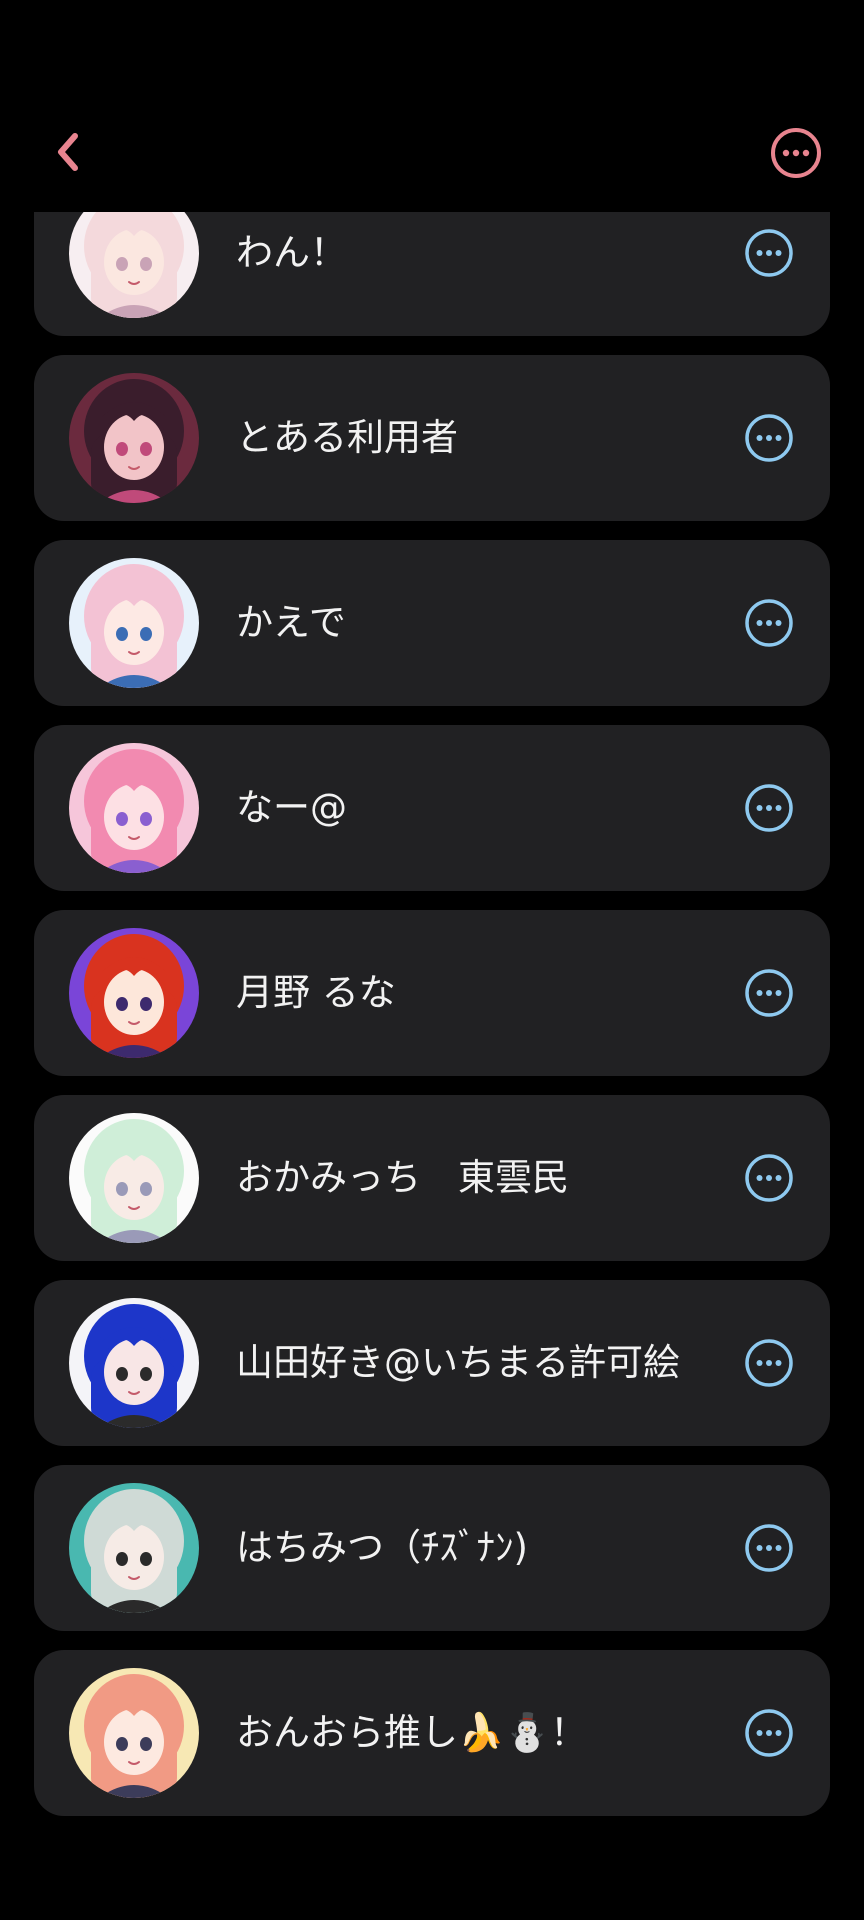  What do you see at coordinates (432, 808) in the screenshot?
I see `user-row: なー@` at bounding box center [432, 808].